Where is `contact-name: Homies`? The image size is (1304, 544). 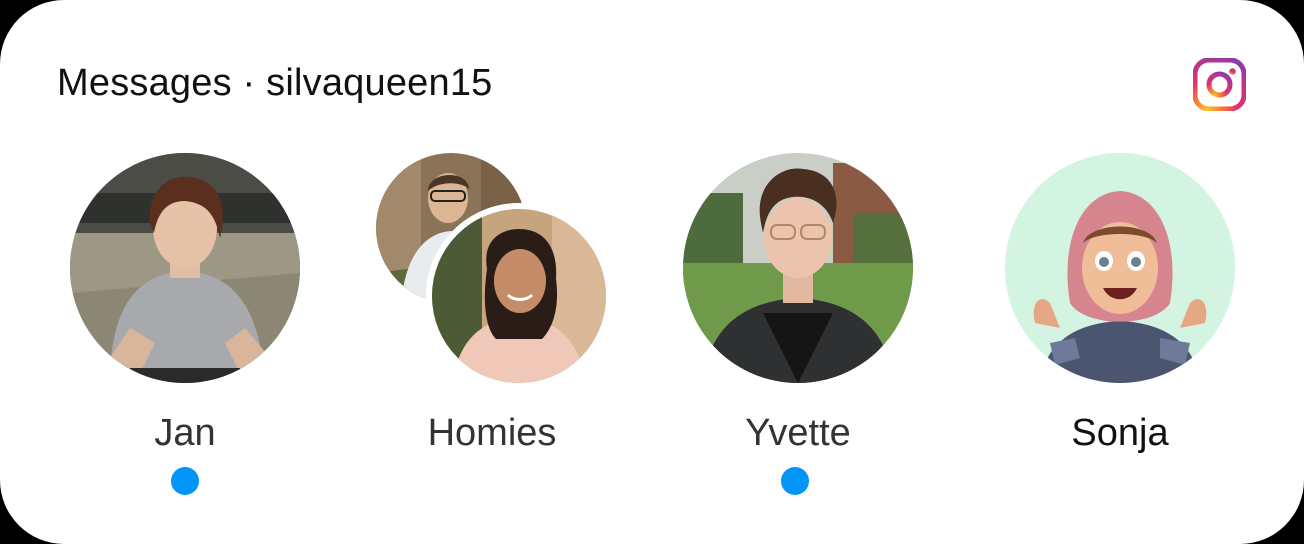
contact-name: Homies is located at coordinates (492, 433).